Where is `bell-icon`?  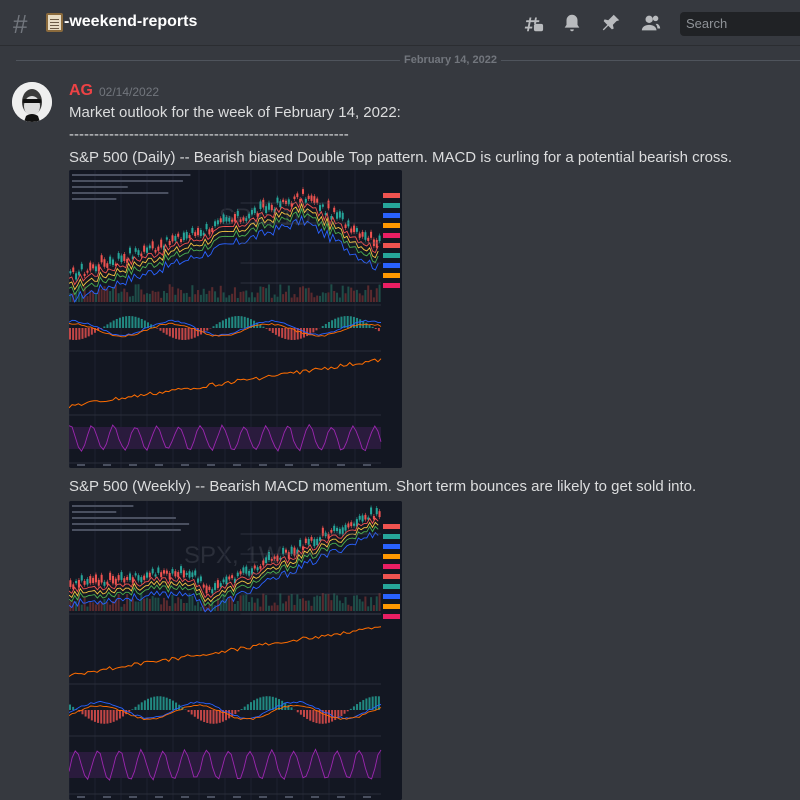
bell-icon is located at coordinates (572, 23).